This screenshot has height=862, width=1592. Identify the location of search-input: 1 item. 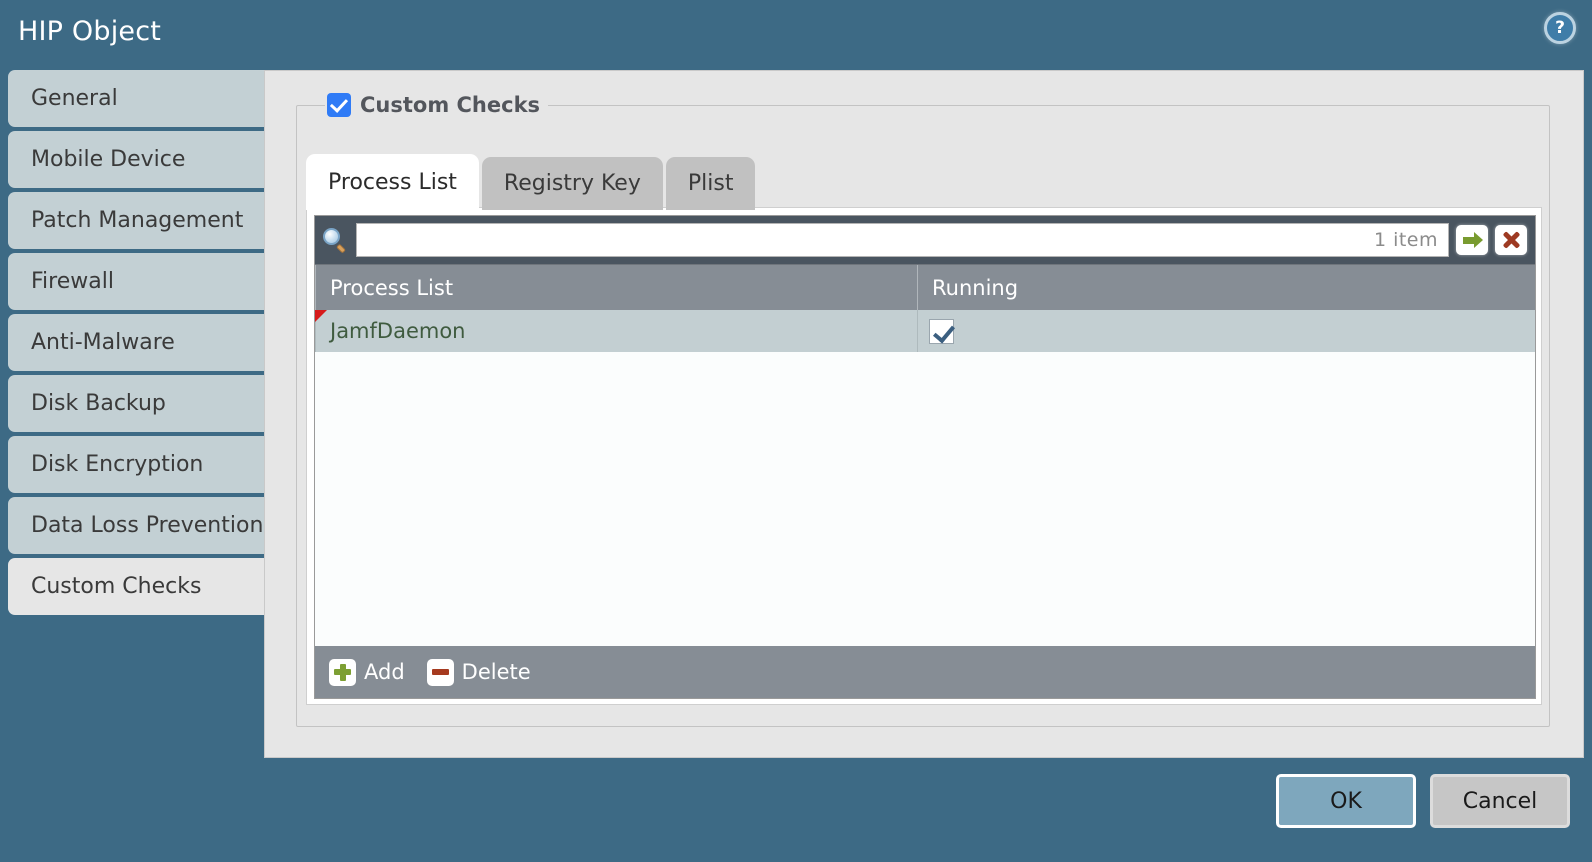
(902, 240).